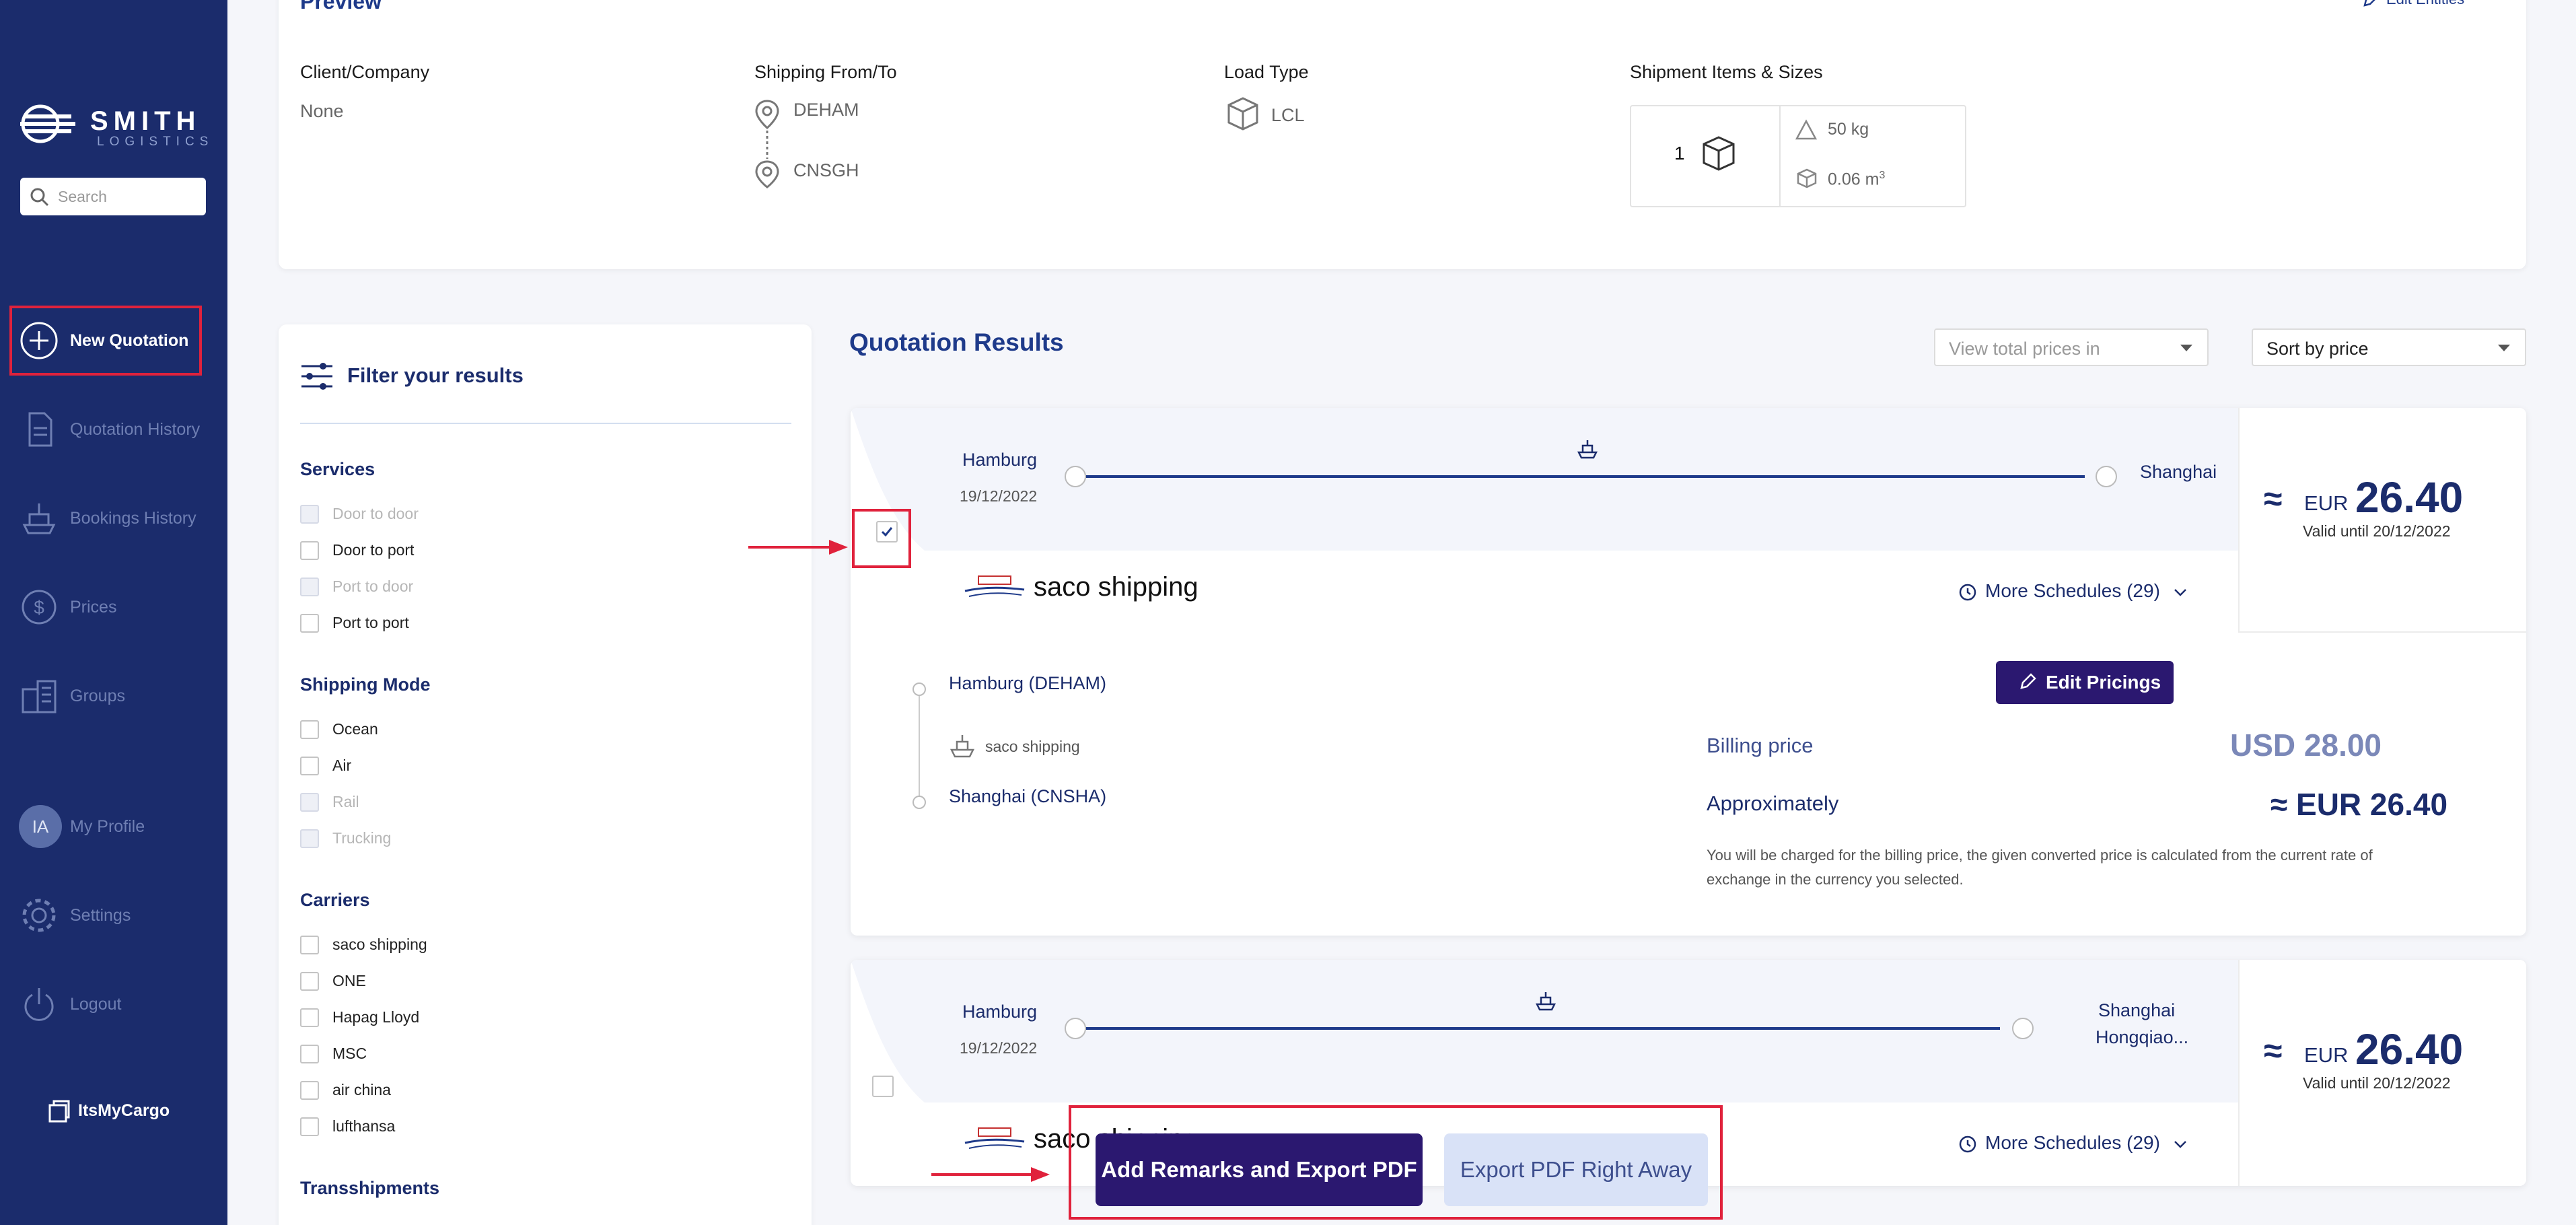 The width and height of the screenshot is (2576, 1225). Describe the element at coordinates (883, 1087) in the screenshot. I see `select-checkbox` at that location.